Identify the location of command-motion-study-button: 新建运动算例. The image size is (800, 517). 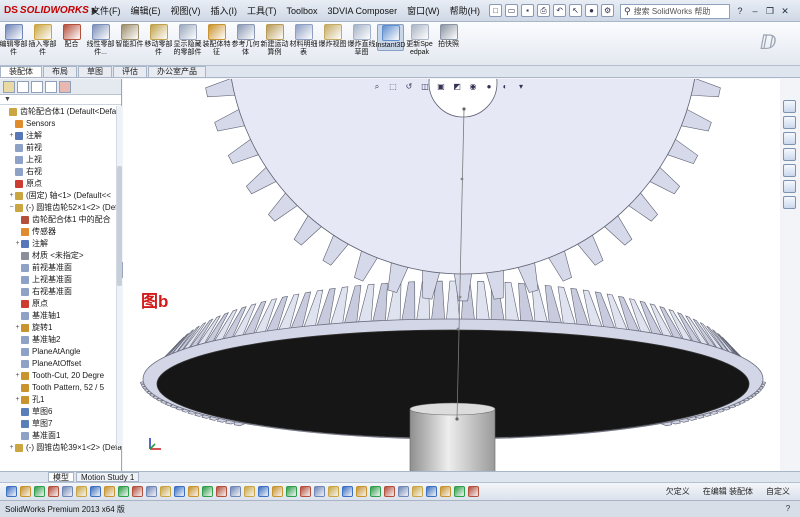
(275, 40).